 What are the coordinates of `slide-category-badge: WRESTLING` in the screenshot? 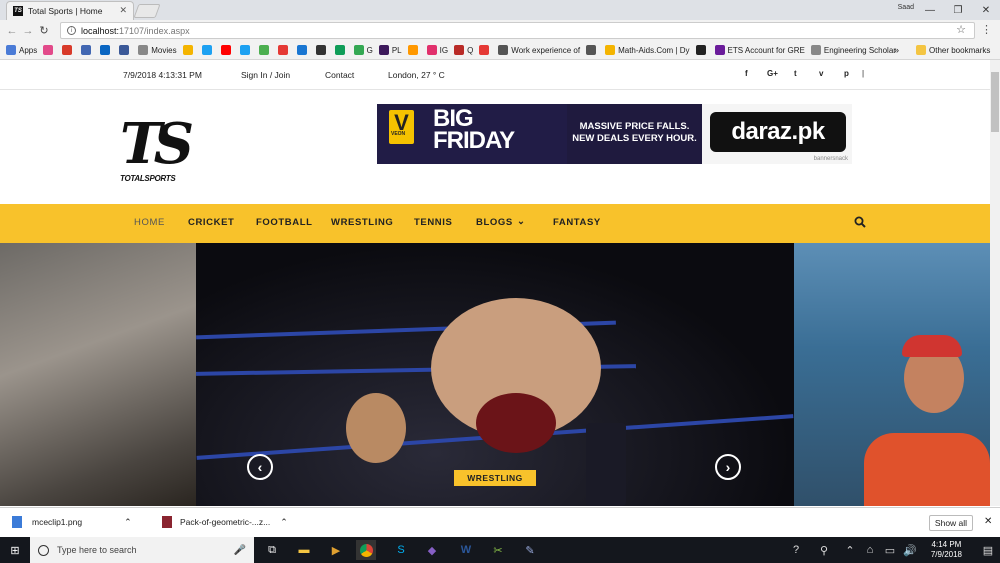 It's located at (495, 478).